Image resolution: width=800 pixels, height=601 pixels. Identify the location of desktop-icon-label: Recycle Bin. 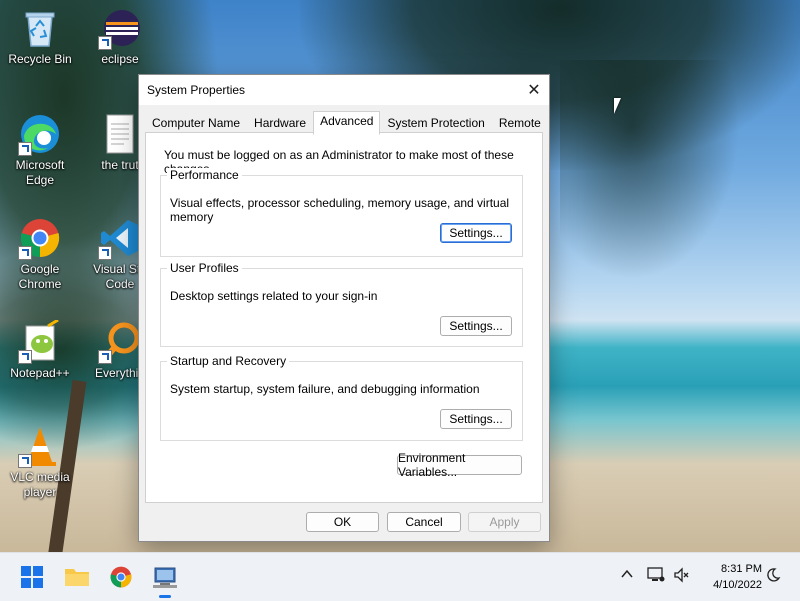
(40, 59).